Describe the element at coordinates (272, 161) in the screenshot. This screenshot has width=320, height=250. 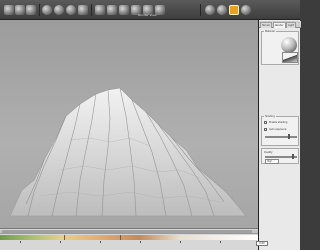
I see `quality-dropdown: High` at that location.